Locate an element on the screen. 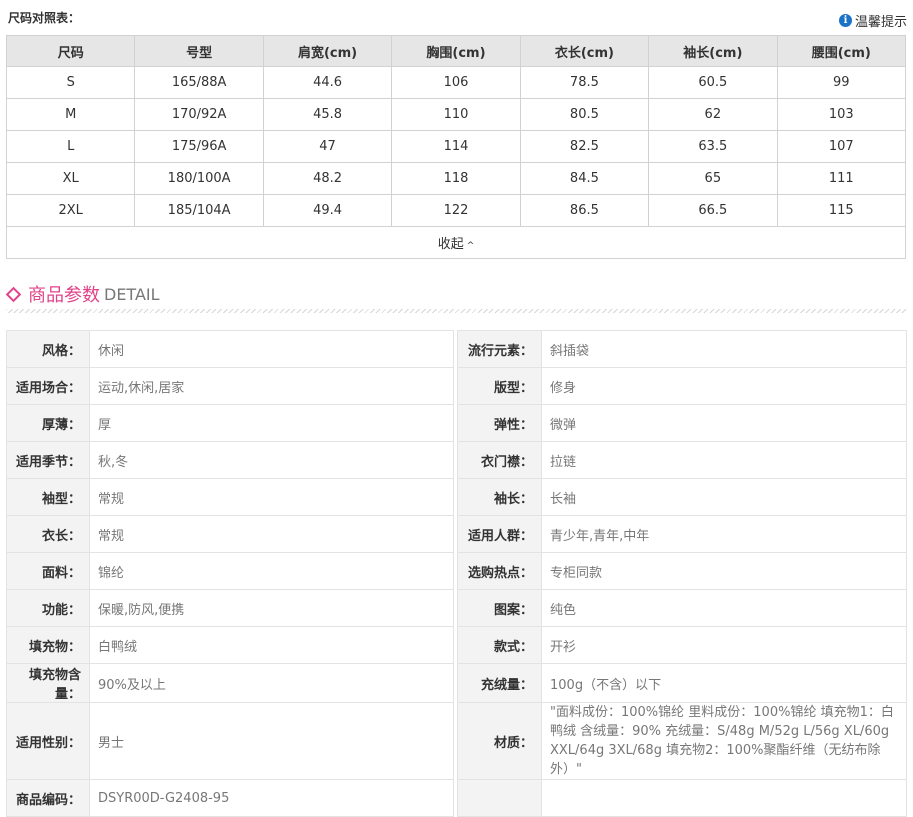 The image size is (913, 817). collapse-label: 收起 is located at coordinates (450, 244).